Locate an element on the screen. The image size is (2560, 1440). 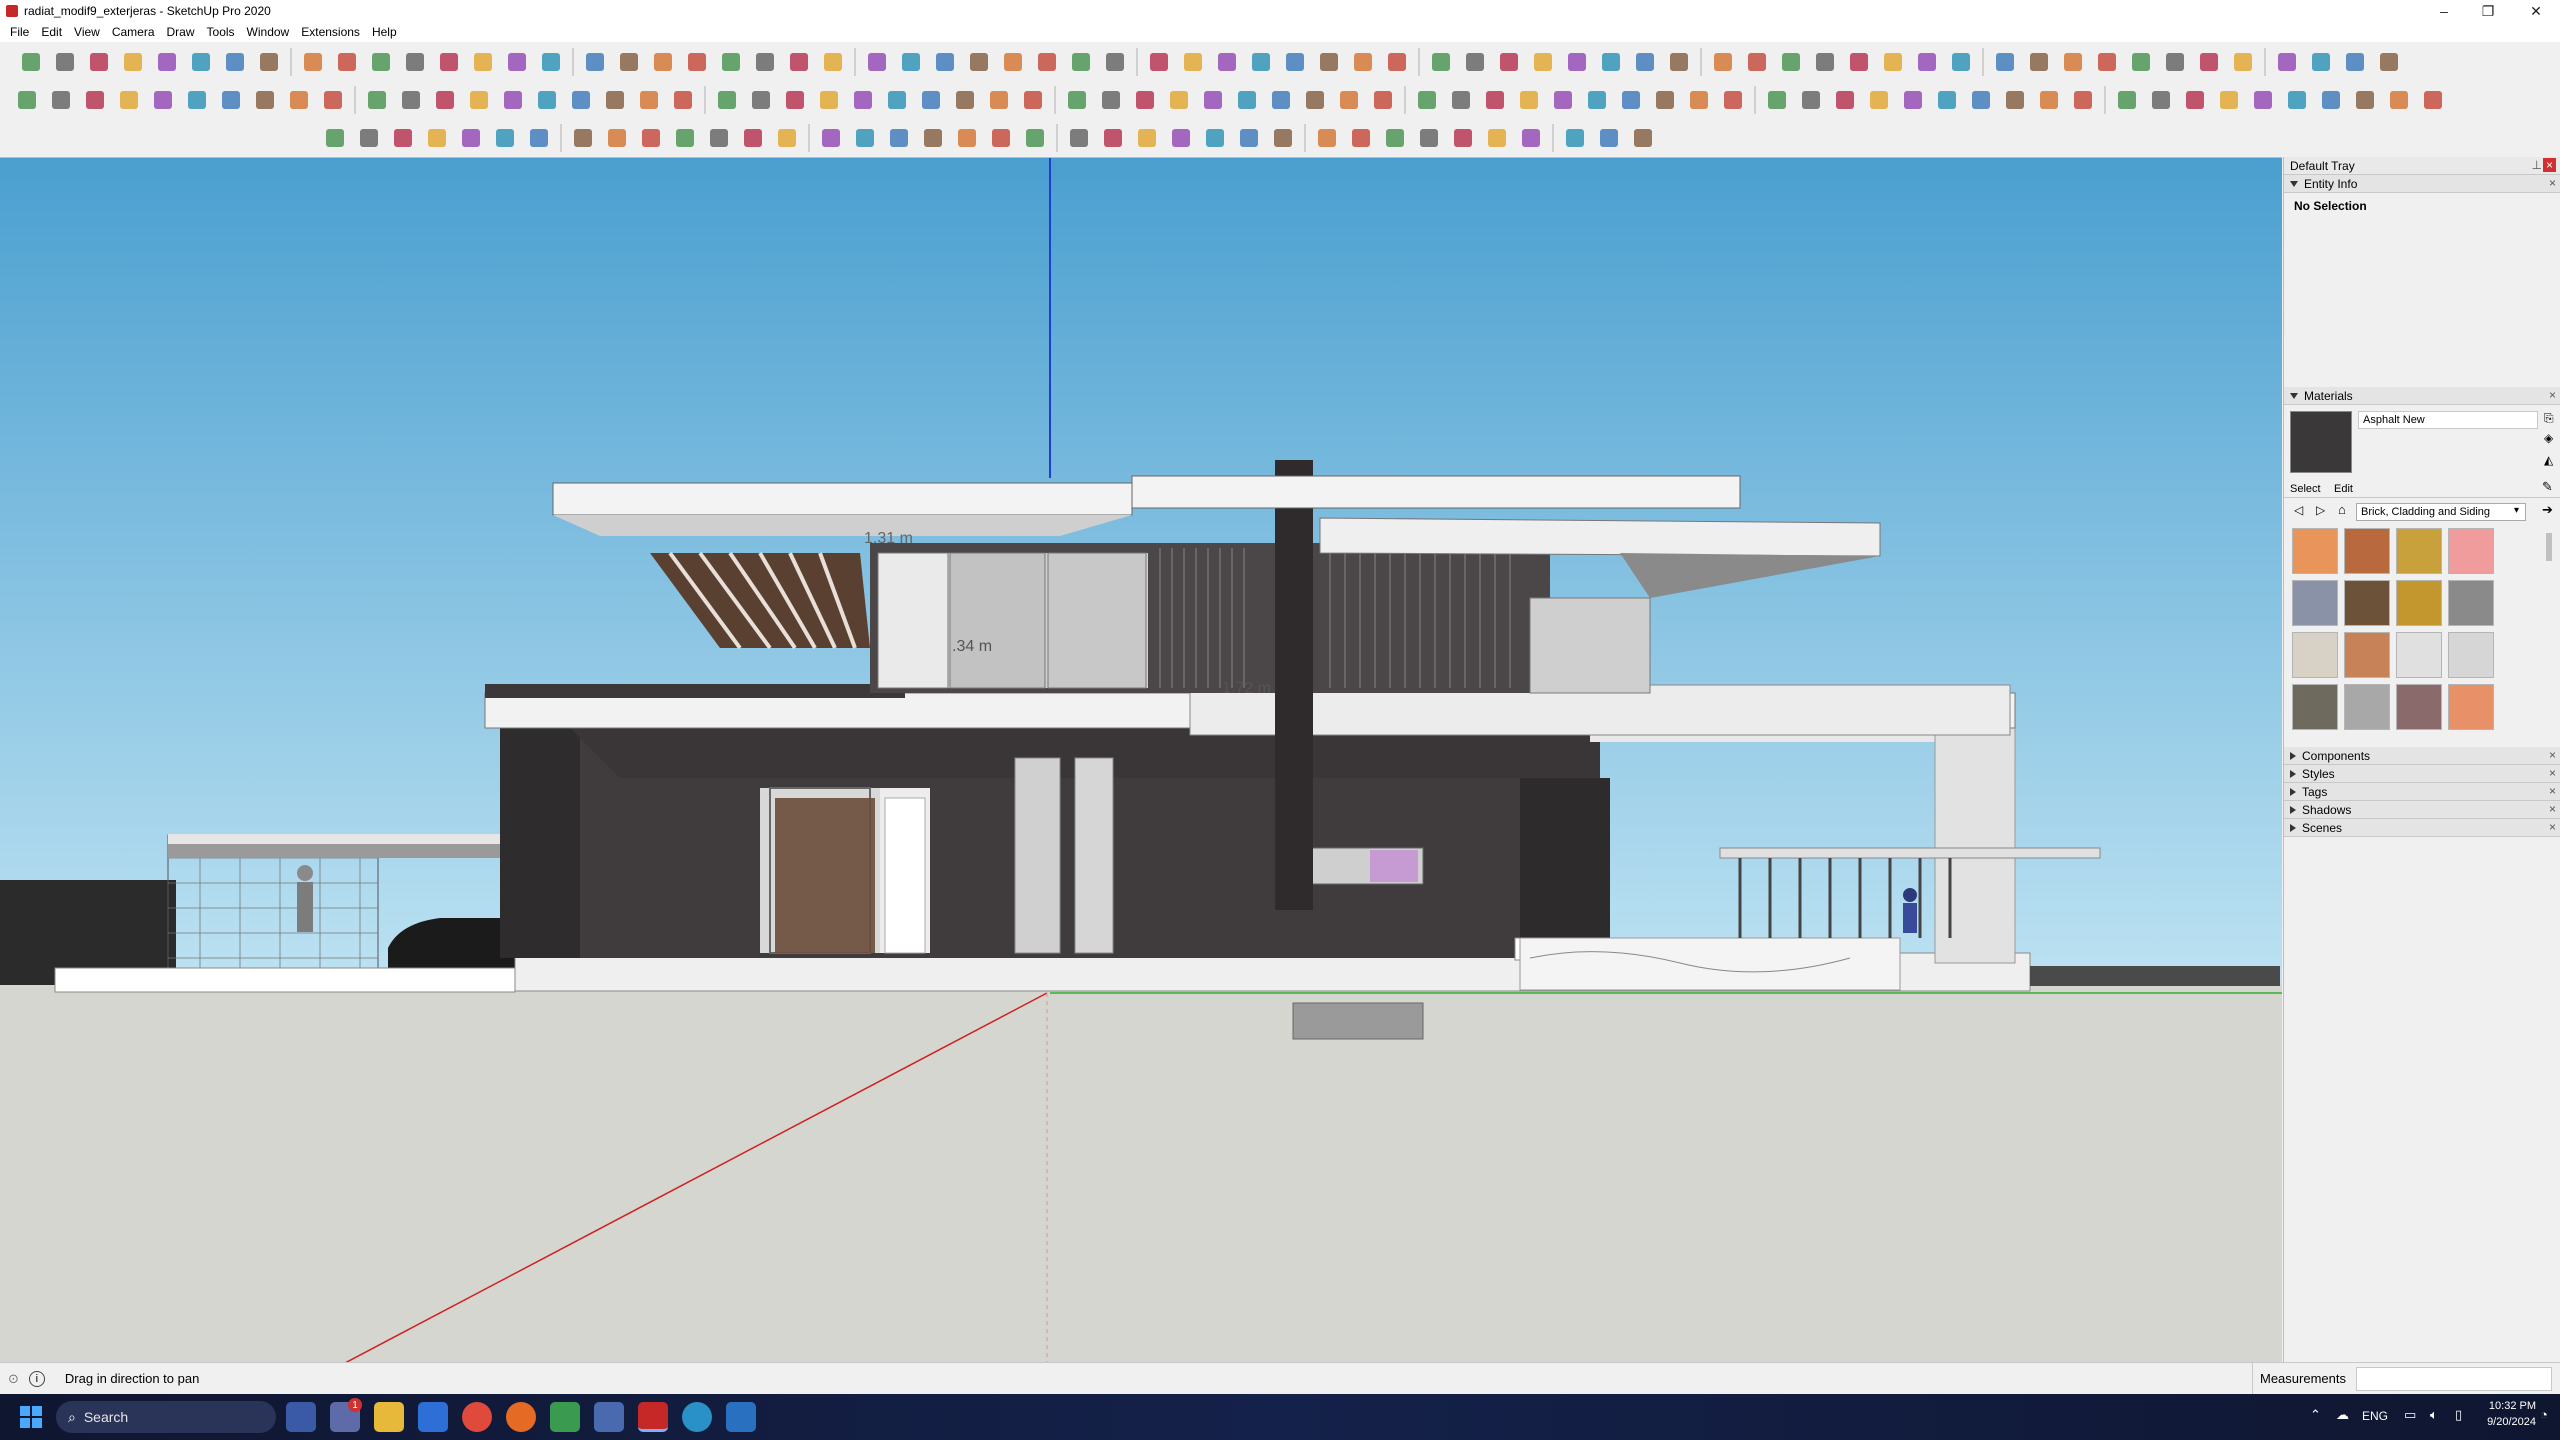
store-icon is located at coordinates (433, 1417).